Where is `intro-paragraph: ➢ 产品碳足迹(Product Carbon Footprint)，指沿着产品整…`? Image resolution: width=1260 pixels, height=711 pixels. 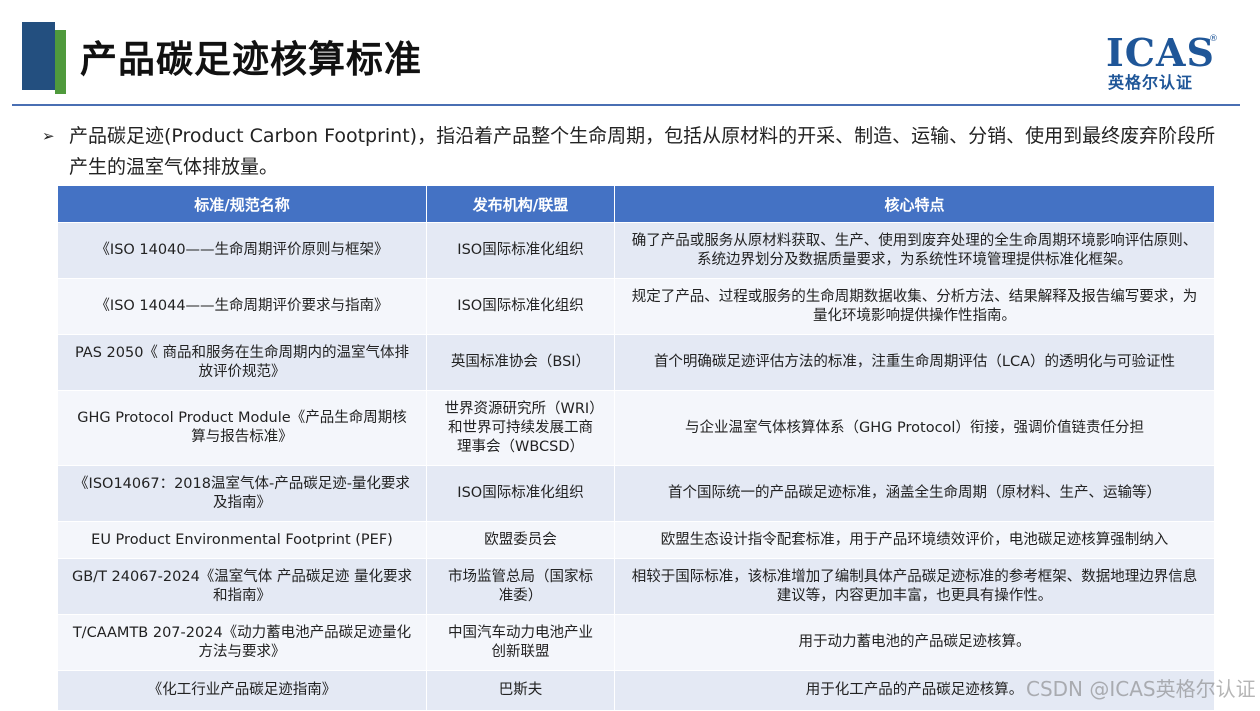 intro-paragraph: ➢ 产品碳足迹(Product Carbon Footprint)，指沿着产品整… is located at coordinates (637, 152).